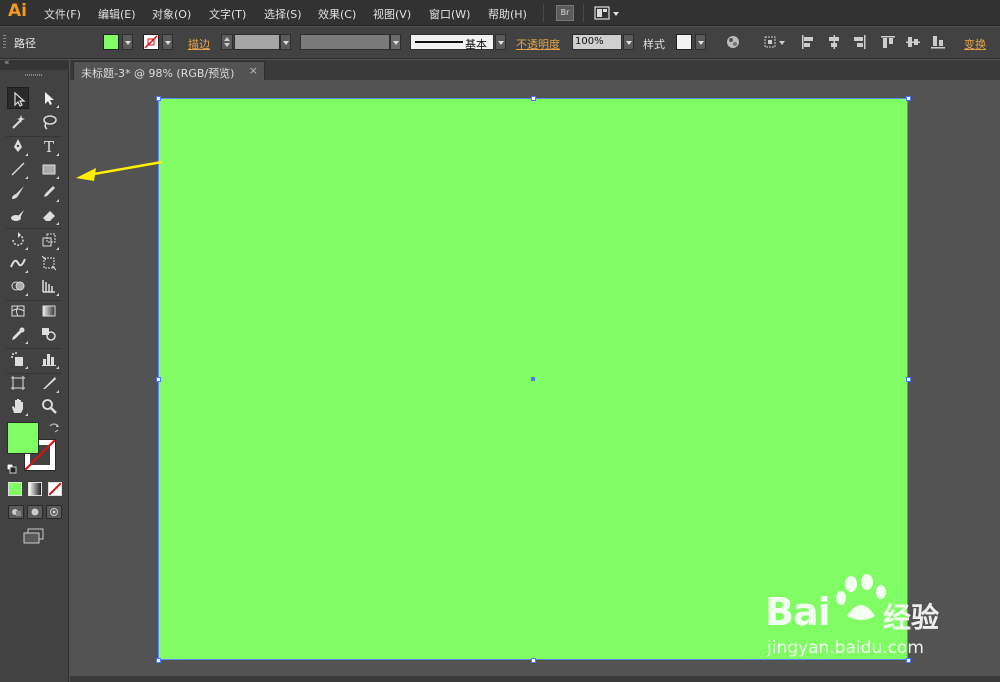  Describe the element at coordinates (49, 240) in the screenshot. I see `scale-tool-icon` at that location.